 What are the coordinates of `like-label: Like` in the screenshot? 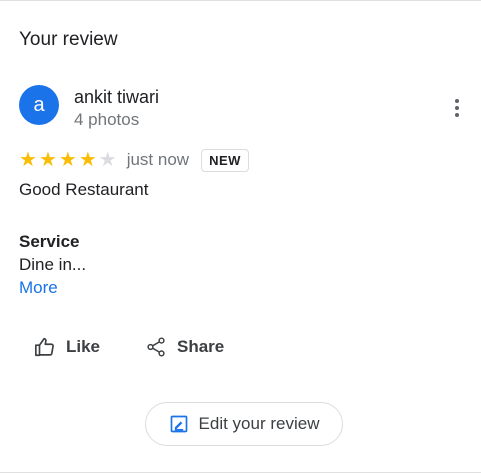 It's located at (83, 346).